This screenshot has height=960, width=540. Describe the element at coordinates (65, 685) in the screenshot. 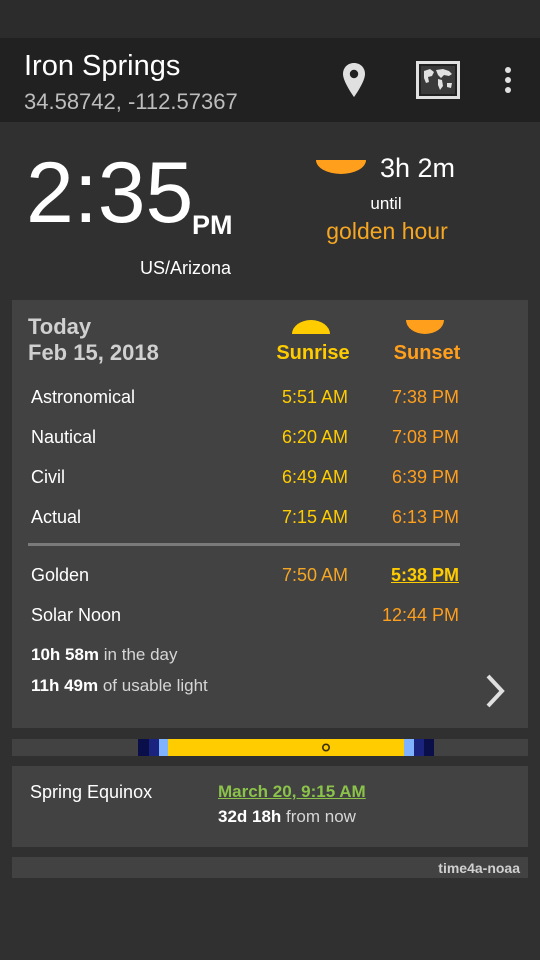

I see `usable-light-value: 11h 49m` at that location.